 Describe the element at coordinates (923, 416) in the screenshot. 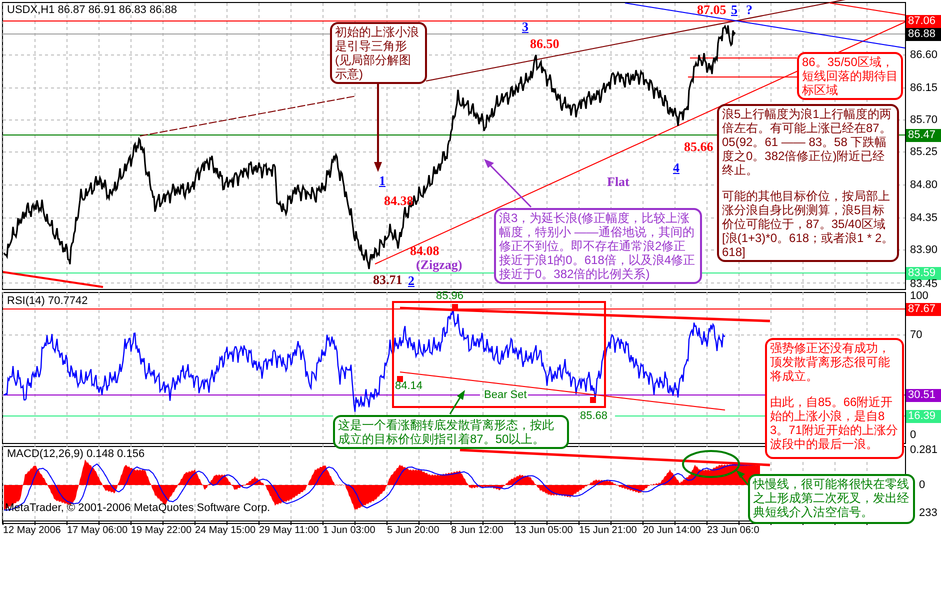

I see `price-tag: 16.39` at that location.